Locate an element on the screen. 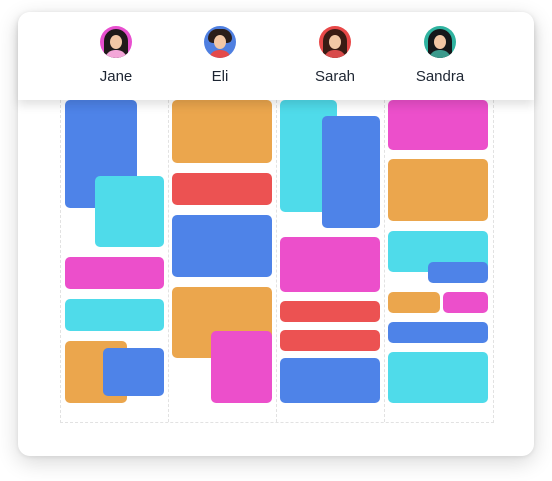 This screenshot has height=481, width=552. person-sandra: Sandra is located at coordinates (440, 55).